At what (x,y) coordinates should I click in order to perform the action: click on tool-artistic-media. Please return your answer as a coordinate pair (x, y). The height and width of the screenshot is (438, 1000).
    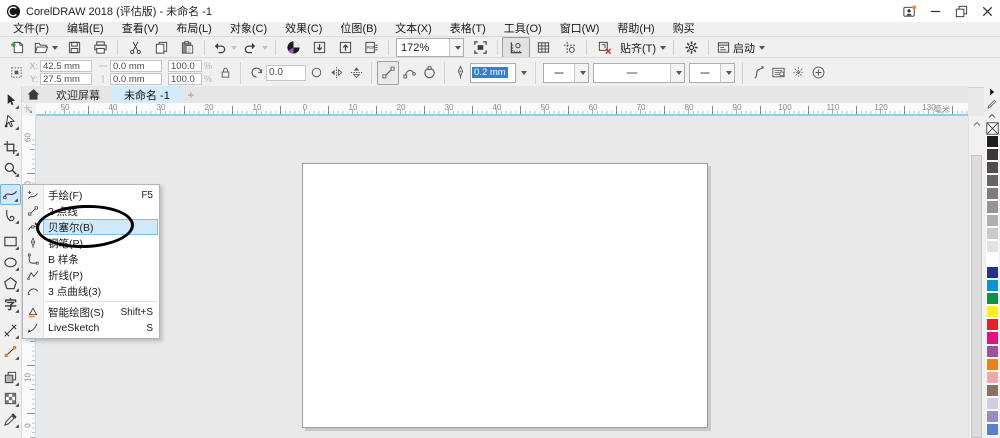
    Looking at the image, I should click on (10, 215).